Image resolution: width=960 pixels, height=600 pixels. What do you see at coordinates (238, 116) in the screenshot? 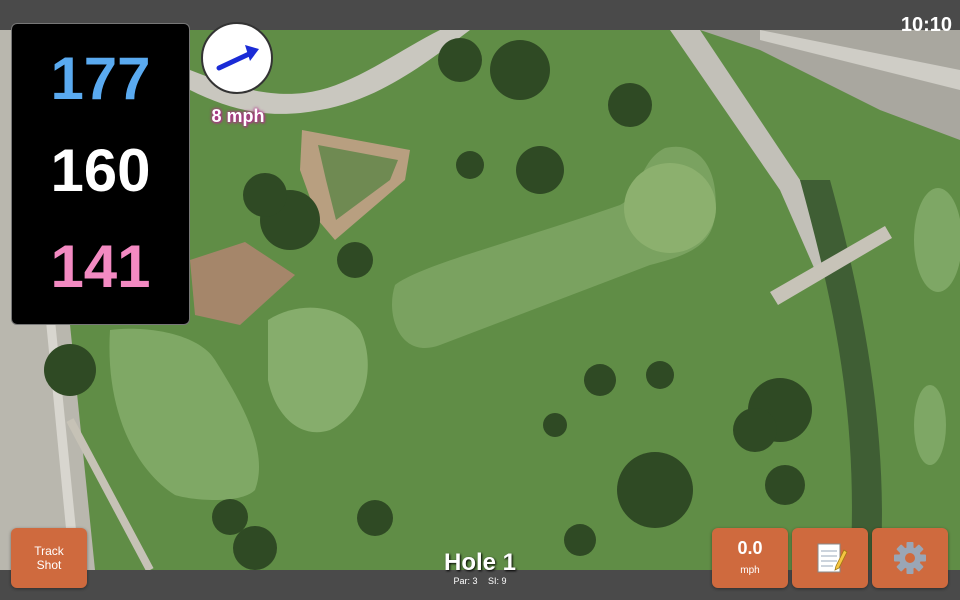
I see `wind-speed: 8 mph` at bounding box center [238, 116].